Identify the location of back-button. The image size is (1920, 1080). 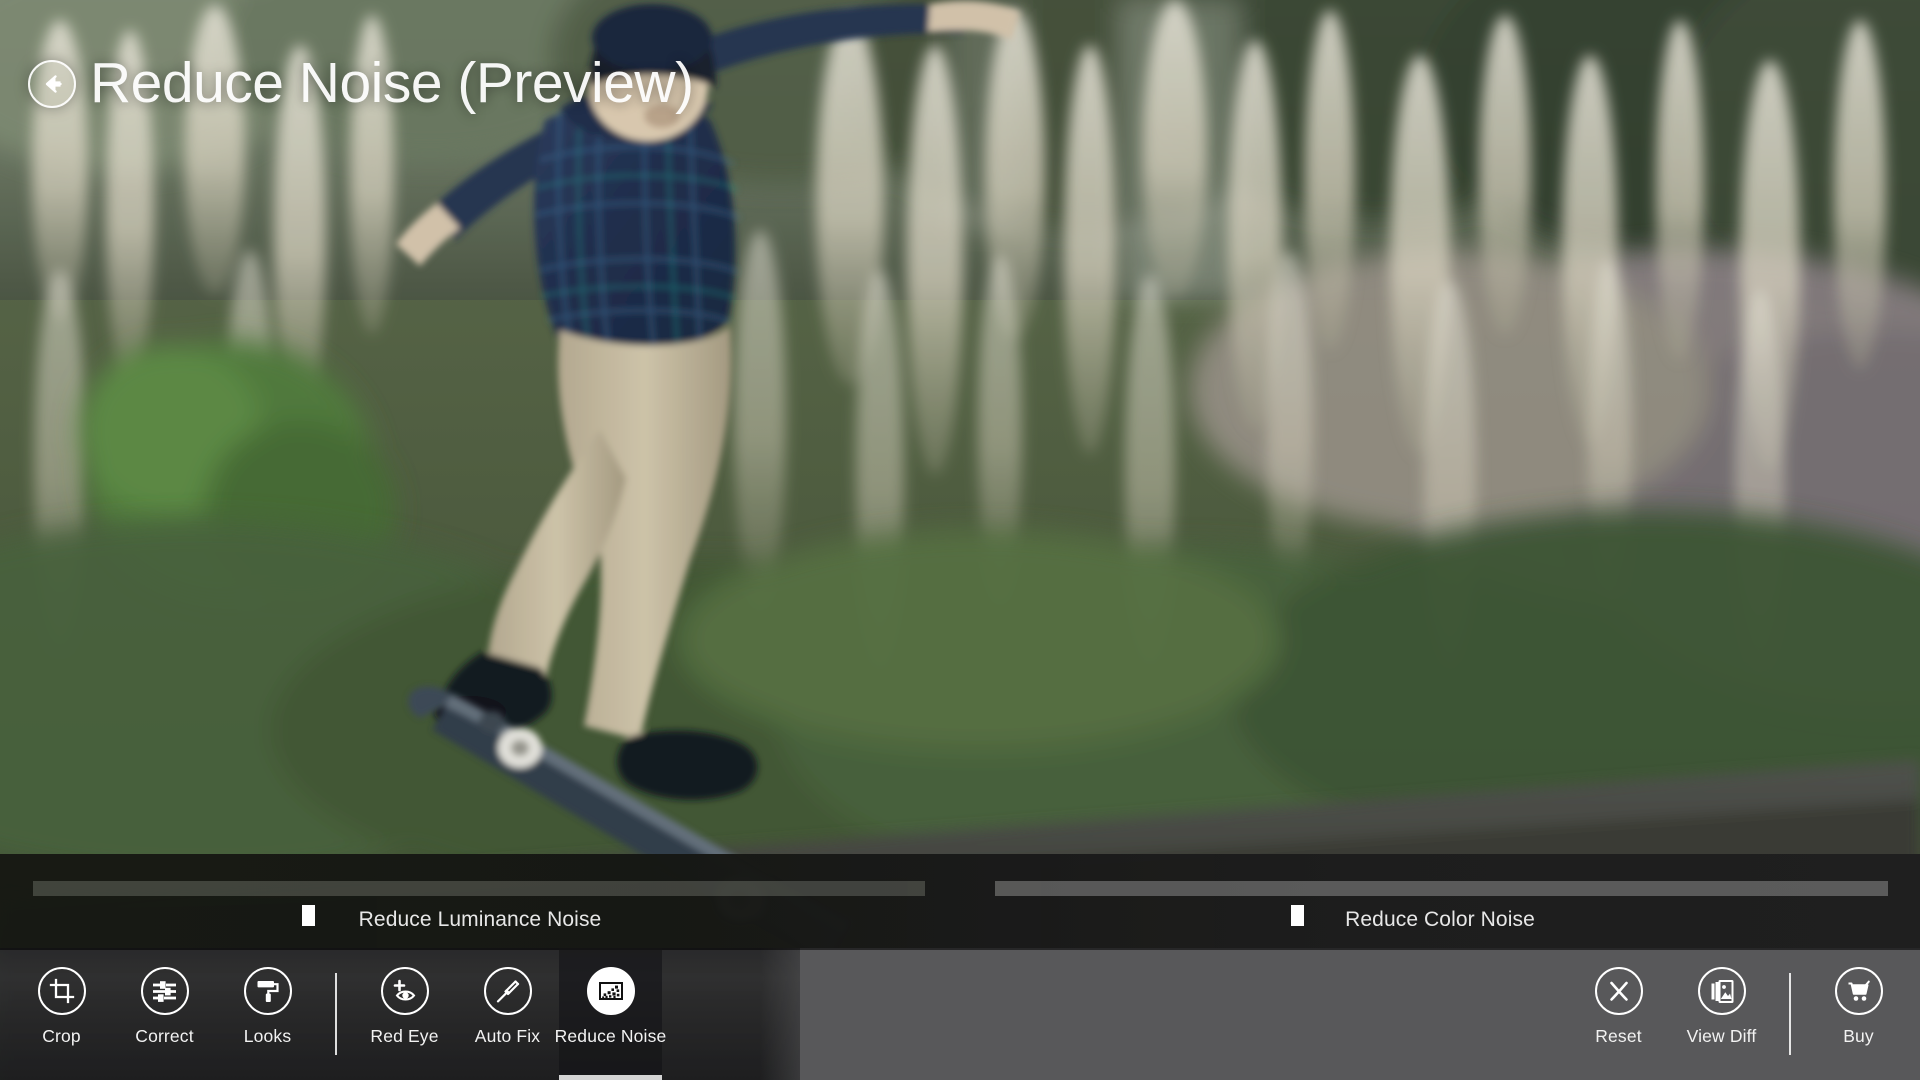
(52, 83).